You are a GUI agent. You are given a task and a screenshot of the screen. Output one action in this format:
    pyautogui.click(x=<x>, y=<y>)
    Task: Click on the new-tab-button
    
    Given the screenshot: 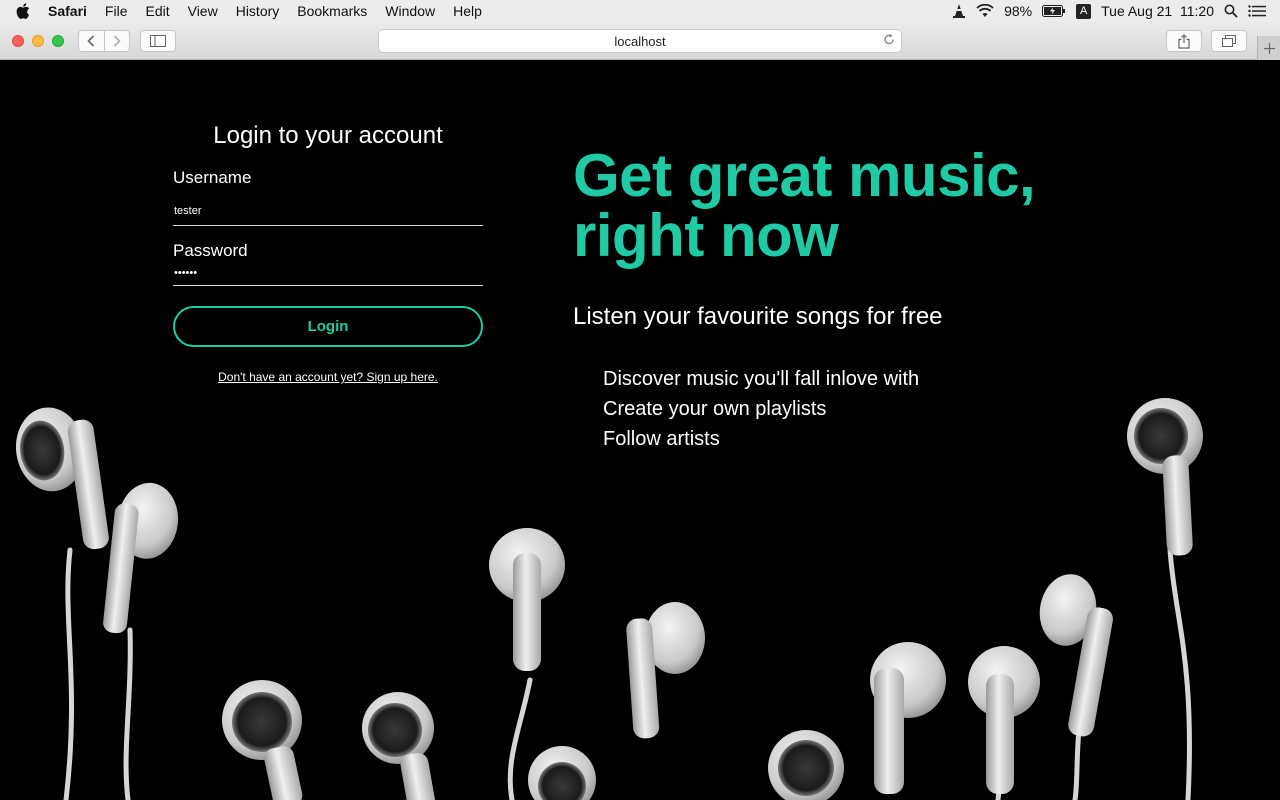 What is the action you would take?
    pyautogui.click(x=1268, y=48)
    